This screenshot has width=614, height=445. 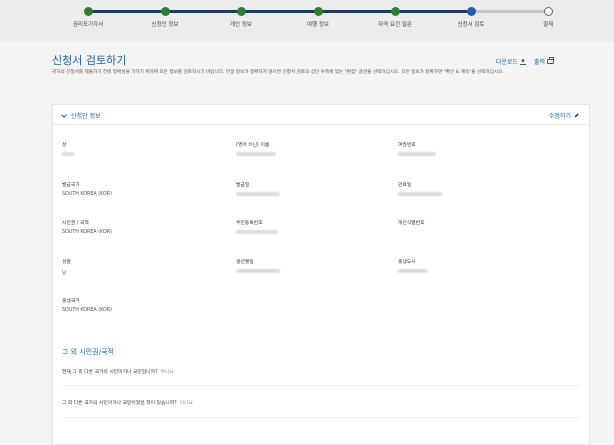 I want to click on field-label: 주민등록번호, so click(x=249, y=223).